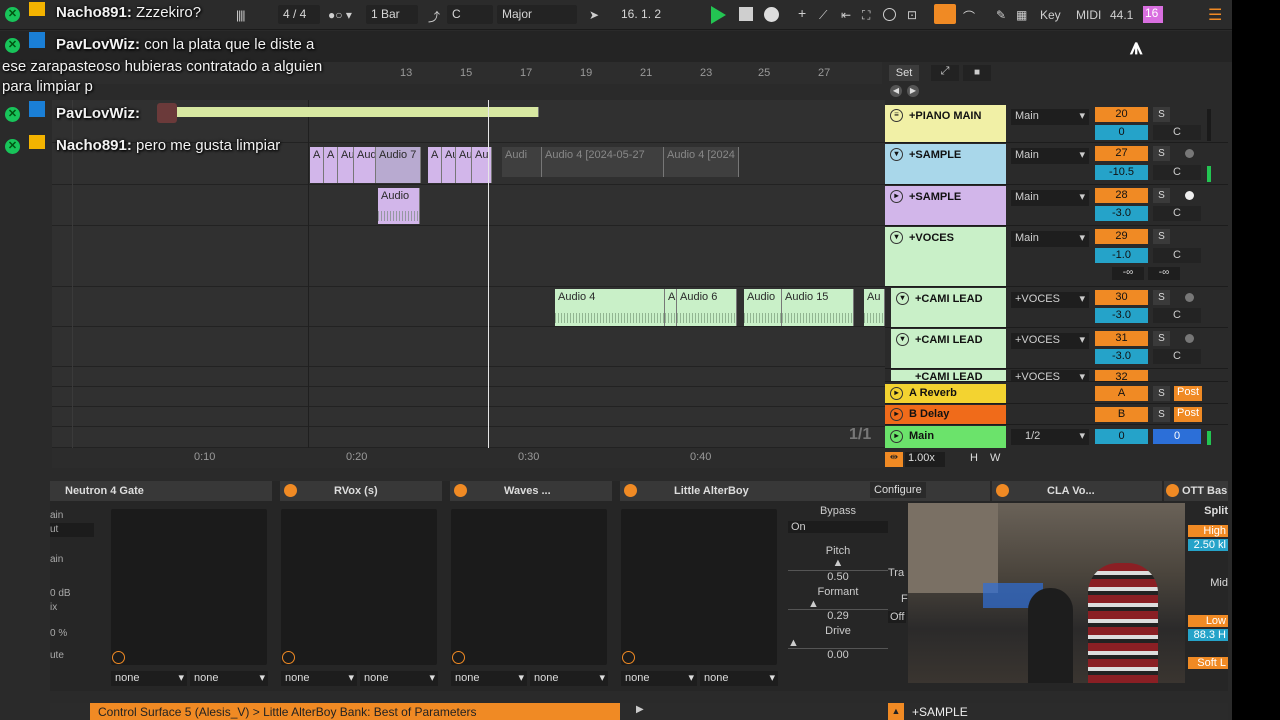 The image size is (1280, 720). Describe the element at coordinates (838, 527) in the screenshot. I see `bypass-select: On` at that location.